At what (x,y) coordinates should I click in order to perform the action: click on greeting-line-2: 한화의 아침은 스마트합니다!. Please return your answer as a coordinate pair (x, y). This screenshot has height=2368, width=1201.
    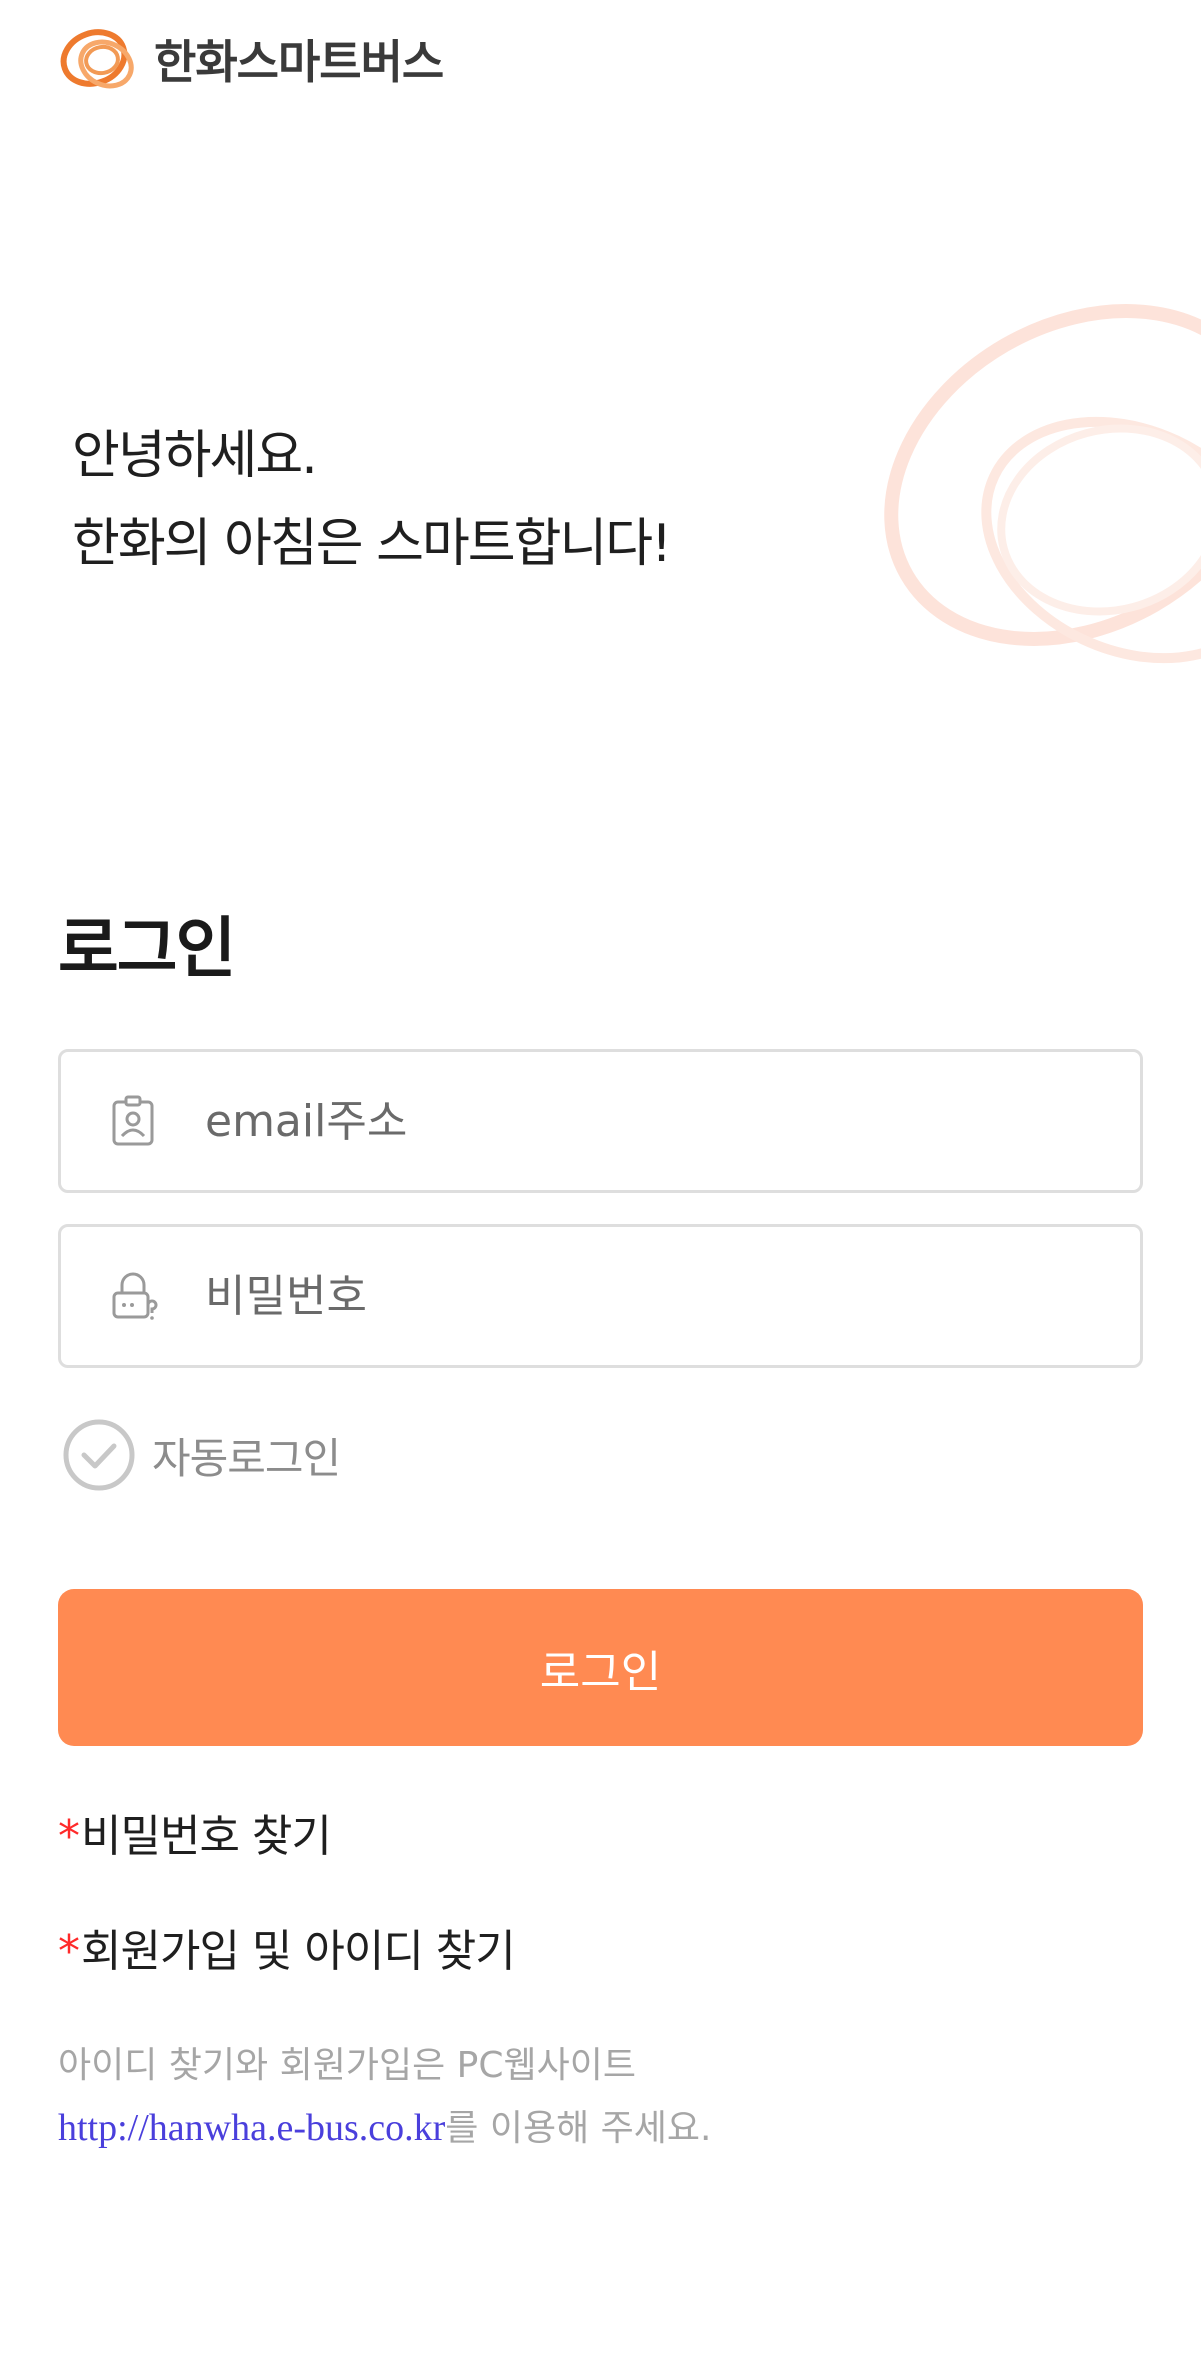
    Looking at the image, I should click on (372, 544).